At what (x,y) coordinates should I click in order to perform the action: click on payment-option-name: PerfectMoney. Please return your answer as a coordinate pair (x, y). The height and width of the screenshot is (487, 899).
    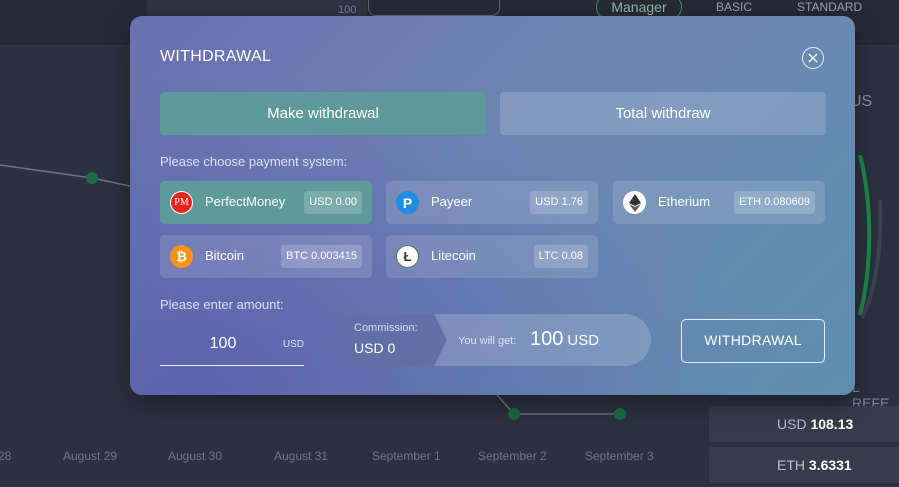
    Looking at the image, I should click on (245, 201).